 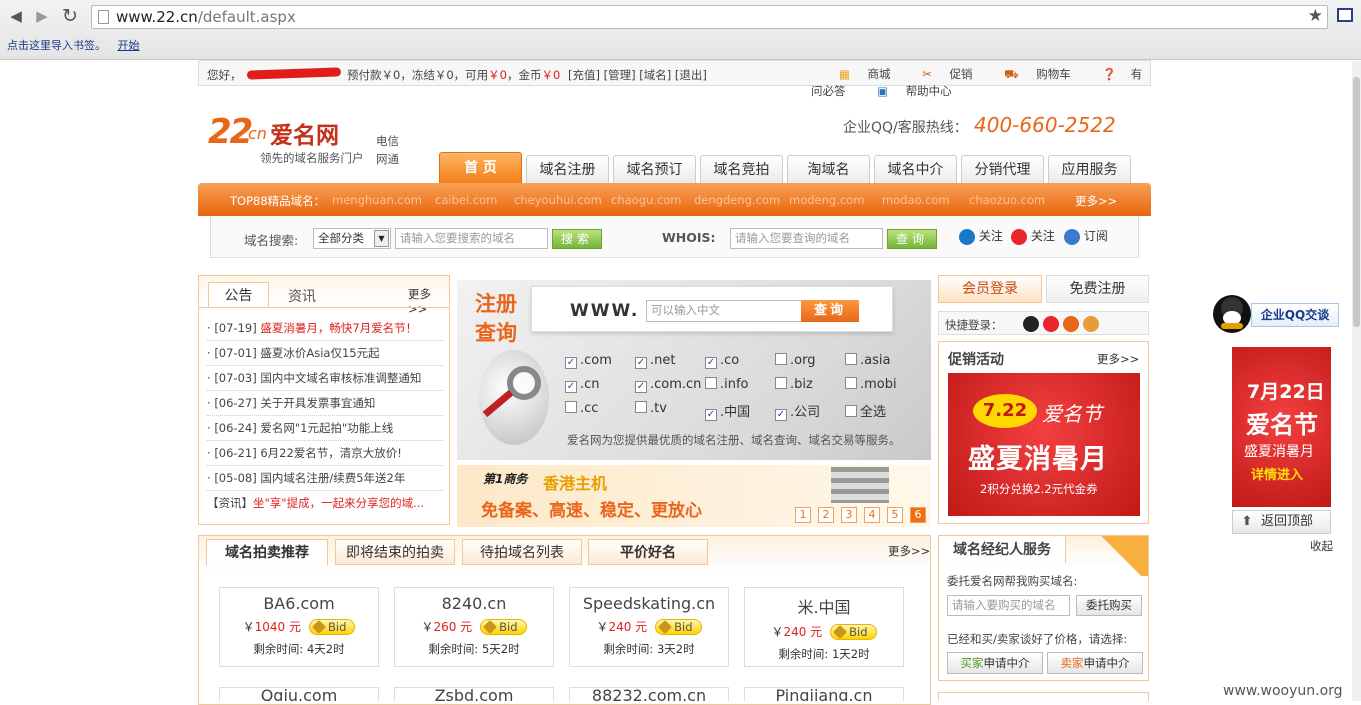 I want to click on tab-notice: 公告, so click(x=238, y=295).